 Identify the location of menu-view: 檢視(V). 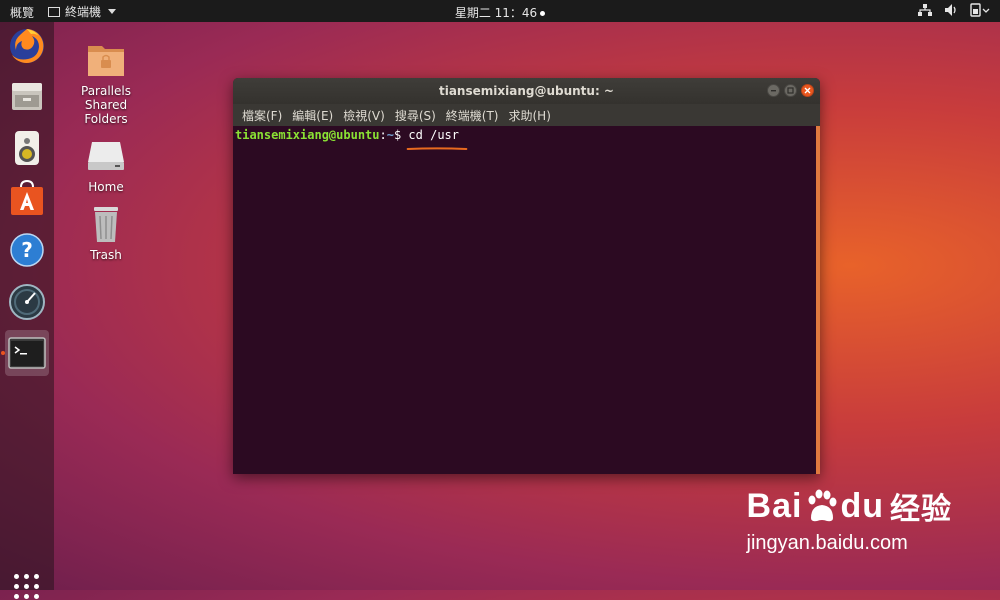
(364, 115).